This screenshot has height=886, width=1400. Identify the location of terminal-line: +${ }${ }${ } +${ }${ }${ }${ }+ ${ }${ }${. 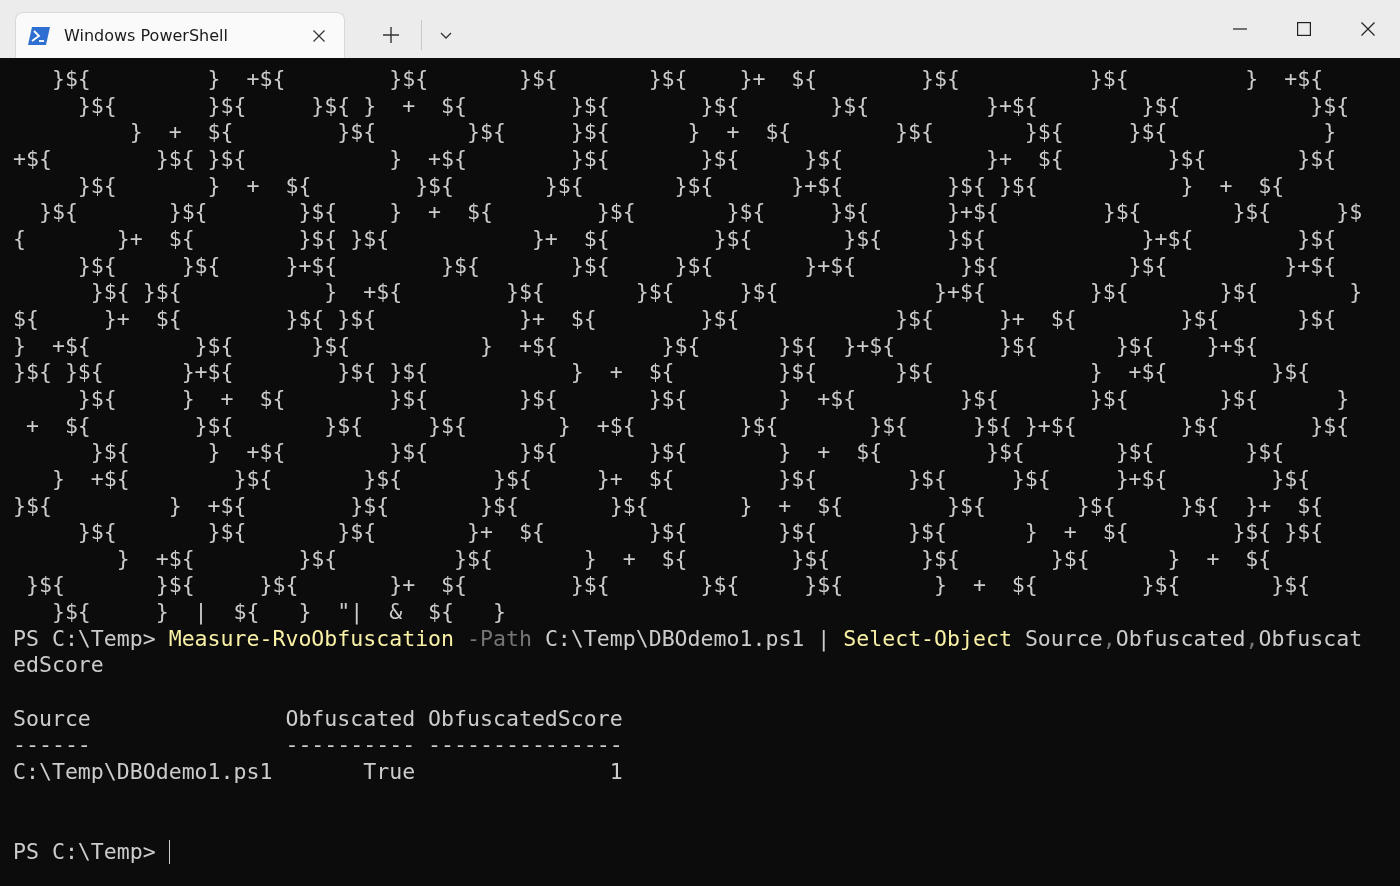
(675, 159).